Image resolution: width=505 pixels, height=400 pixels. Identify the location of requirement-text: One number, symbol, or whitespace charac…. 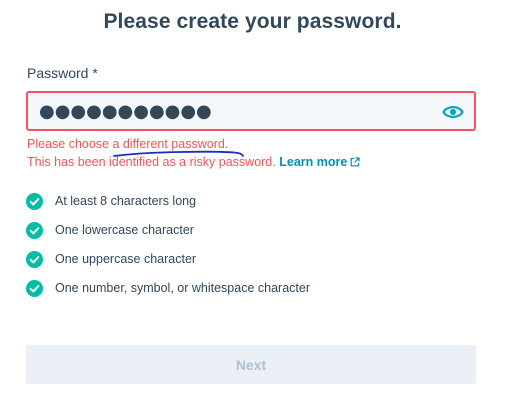
(182, 288).